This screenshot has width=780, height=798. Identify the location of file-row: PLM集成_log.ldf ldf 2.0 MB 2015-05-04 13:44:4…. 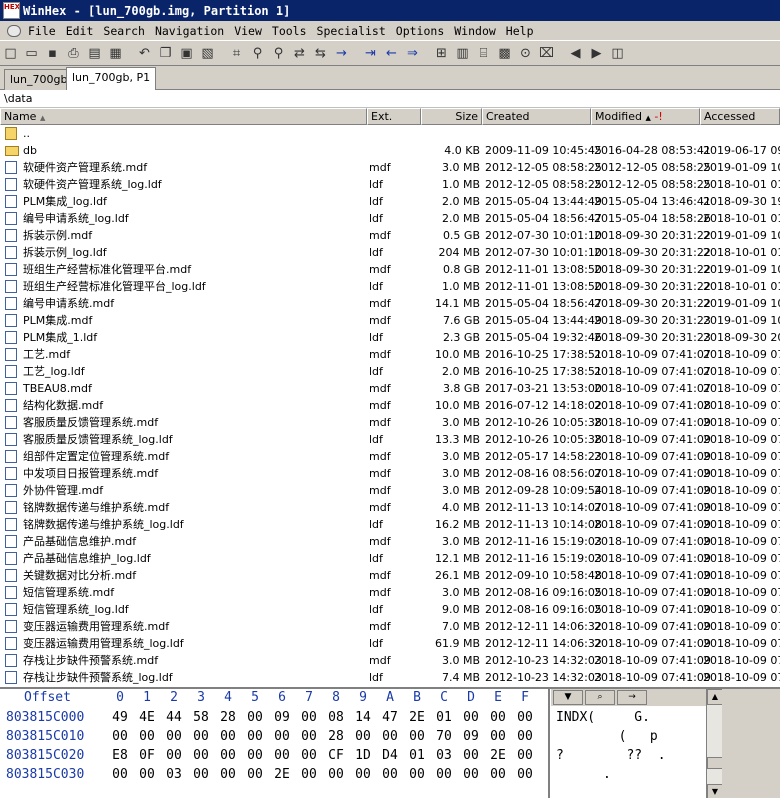
(390, 201).